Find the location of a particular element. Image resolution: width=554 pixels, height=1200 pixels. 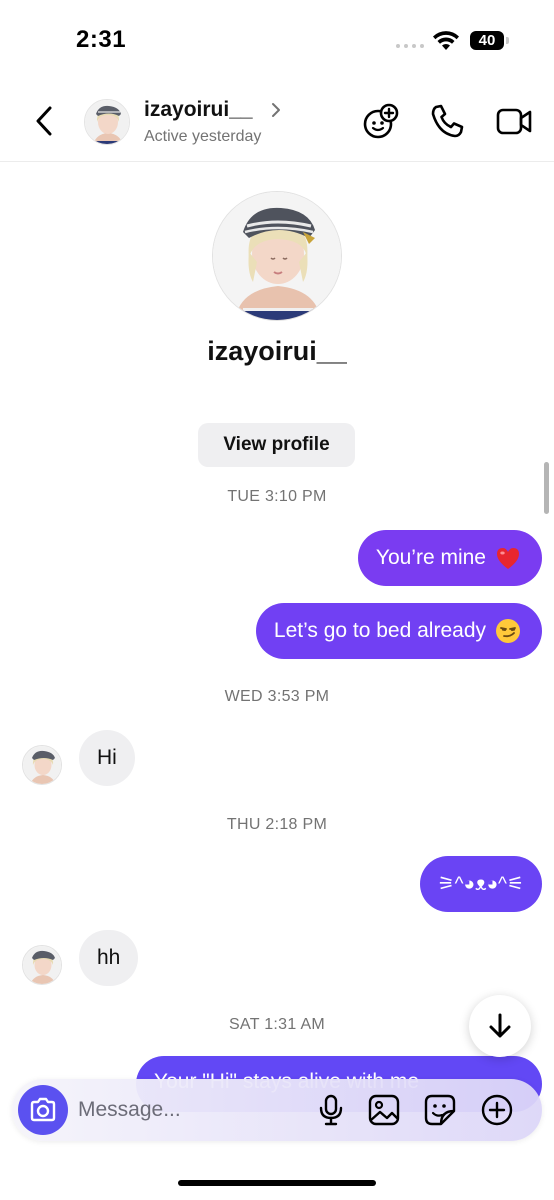

message-composer is located at coordinates (277, 1110).